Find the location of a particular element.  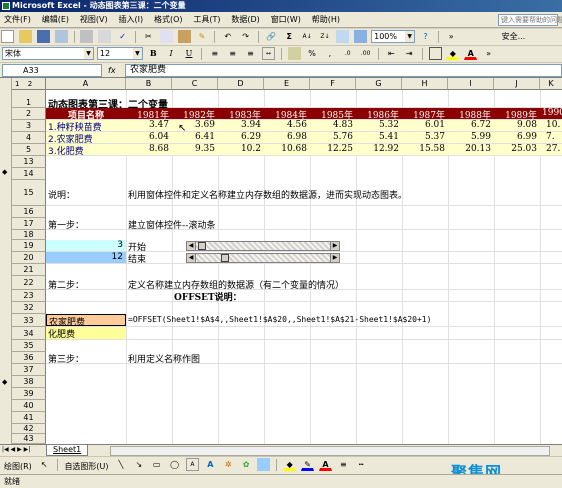

step-label: 说明： is located at coordinates (61, 200).